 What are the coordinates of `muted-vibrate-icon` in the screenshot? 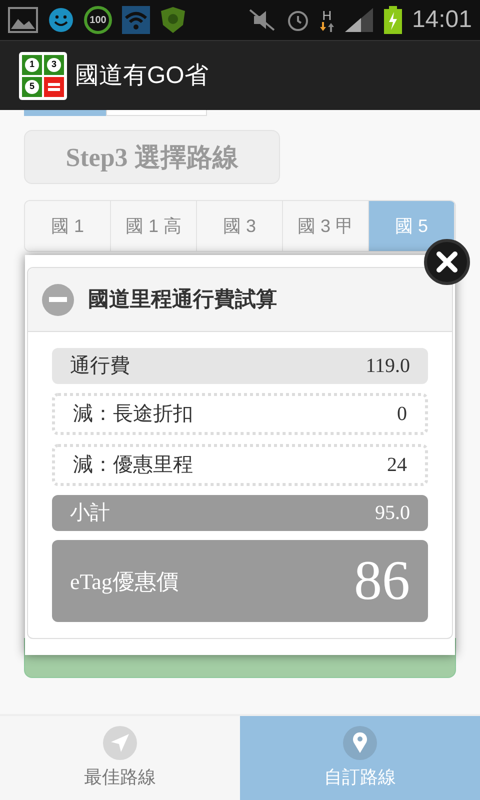 It's located at (262, 20).